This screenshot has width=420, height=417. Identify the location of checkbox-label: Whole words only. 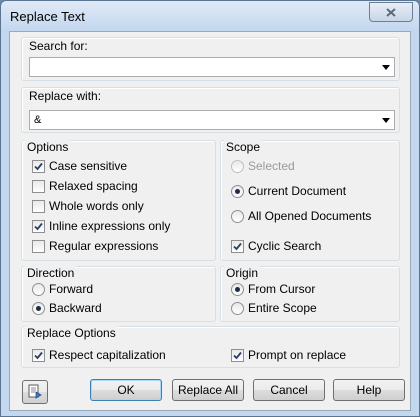
(96, 206).